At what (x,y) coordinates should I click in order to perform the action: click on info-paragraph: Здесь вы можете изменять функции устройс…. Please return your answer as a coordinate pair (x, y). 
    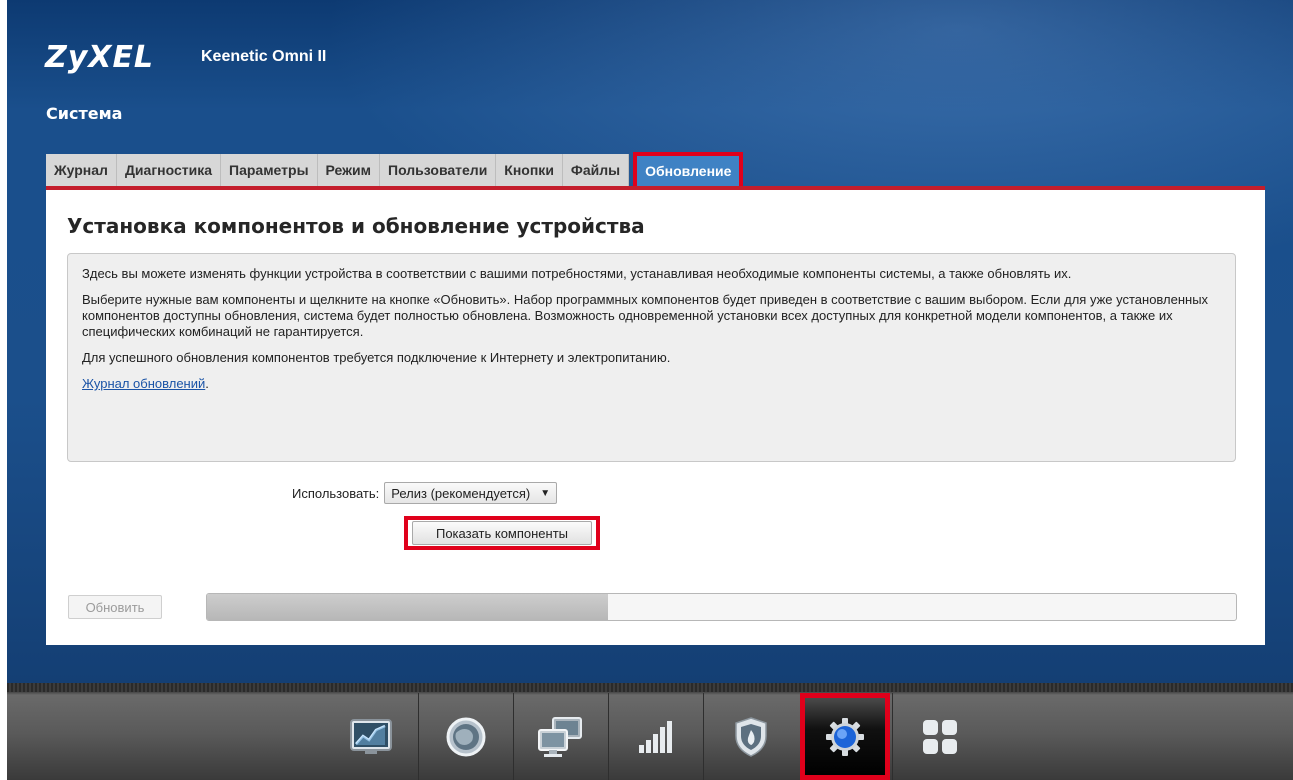
    Looking at the image, I should click on (577, 273).